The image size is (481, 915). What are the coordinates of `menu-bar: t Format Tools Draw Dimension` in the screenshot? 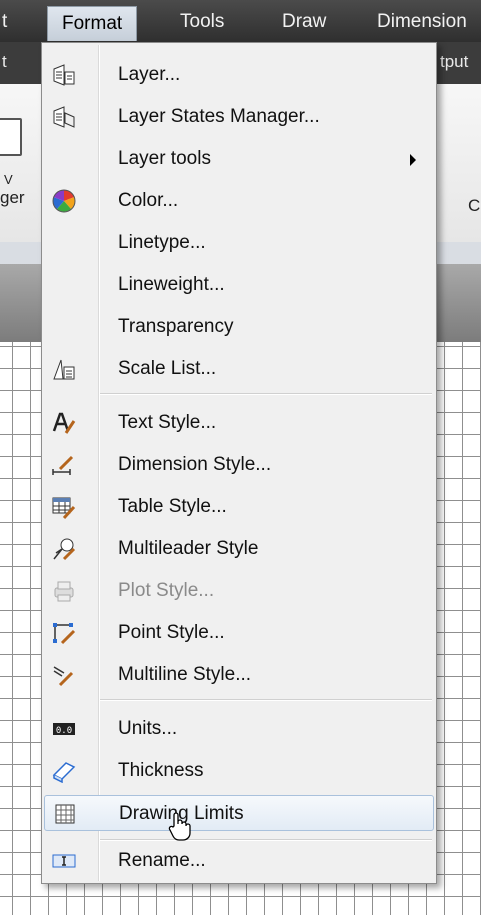 It's located at (240, 21).